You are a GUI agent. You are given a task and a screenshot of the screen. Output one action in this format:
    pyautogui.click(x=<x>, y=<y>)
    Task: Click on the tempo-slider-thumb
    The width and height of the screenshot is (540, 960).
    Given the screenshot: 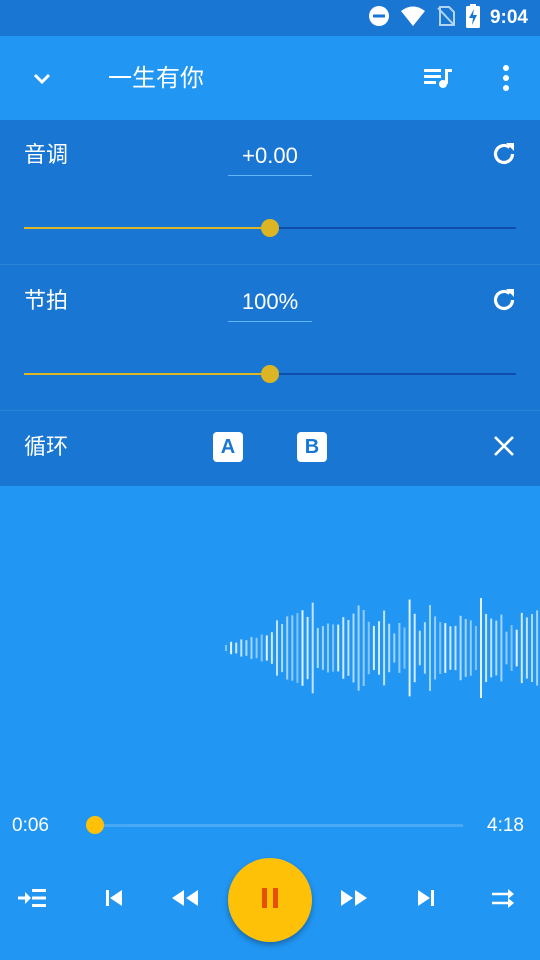 What is the action you would take?
    pyautogui.click(x=270, y=374)
    